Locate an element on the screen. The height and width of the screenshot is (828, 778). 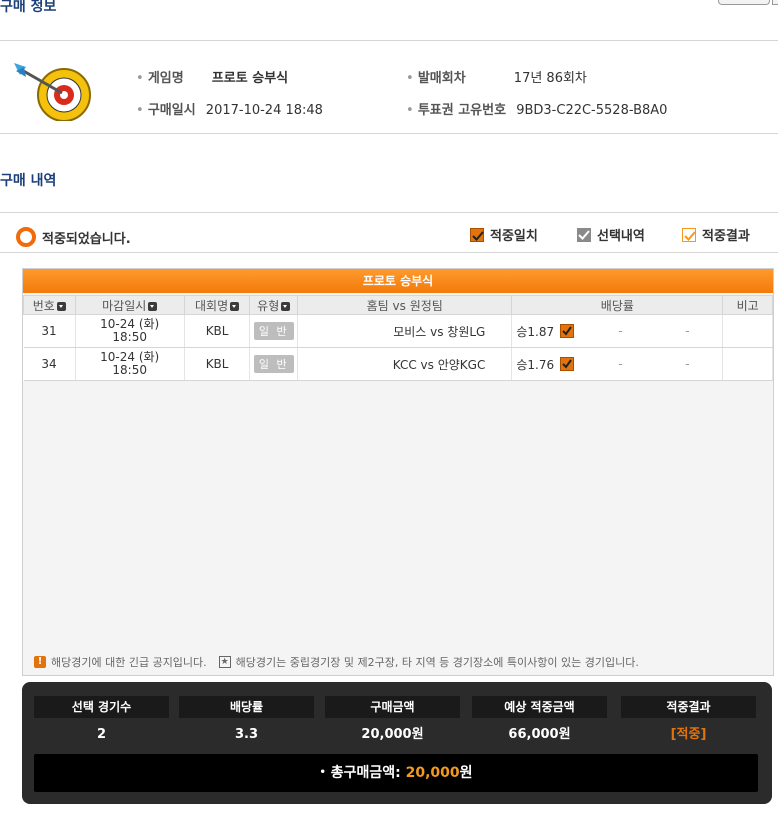
game-name-row: 게임명 프로토 승부식 is located at coordinates (212, 76).